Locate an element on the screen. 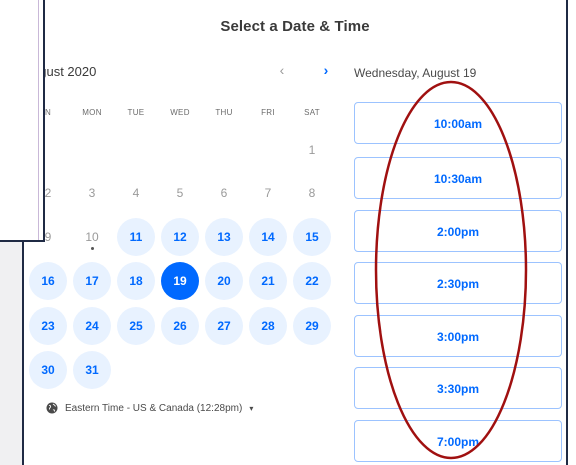 This screenshot has height=465, width=576. time-slot-330pm: 3:30pm is located at coordinates (458, 388).